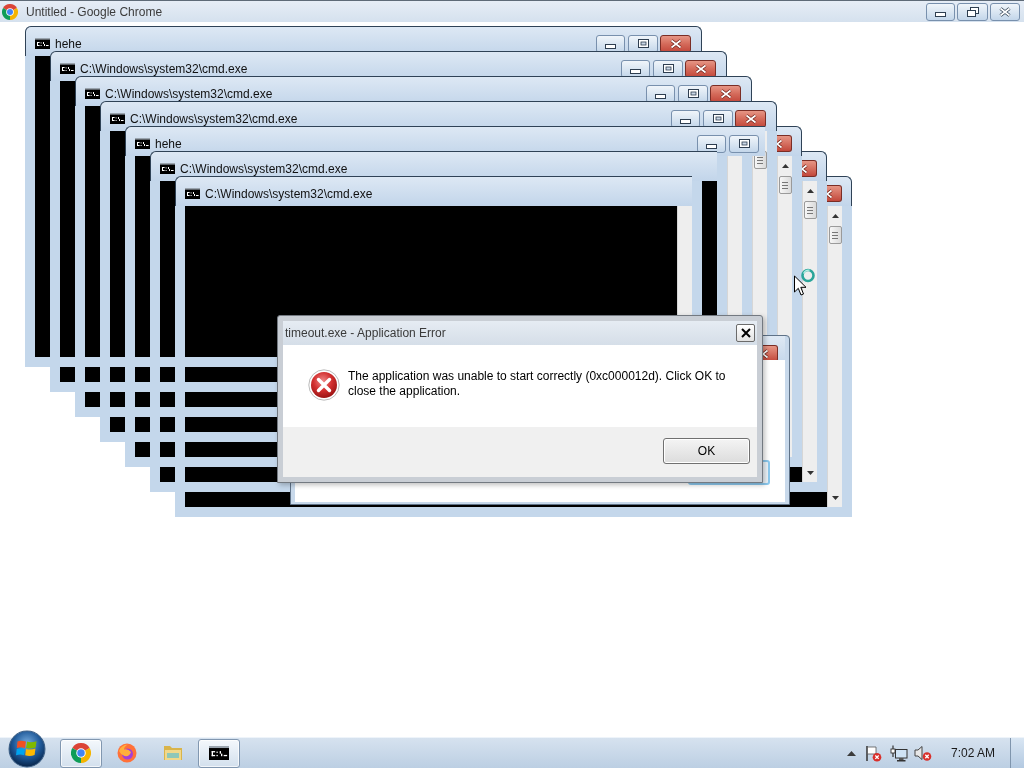  I want to click on start-button, so click(27, 749).